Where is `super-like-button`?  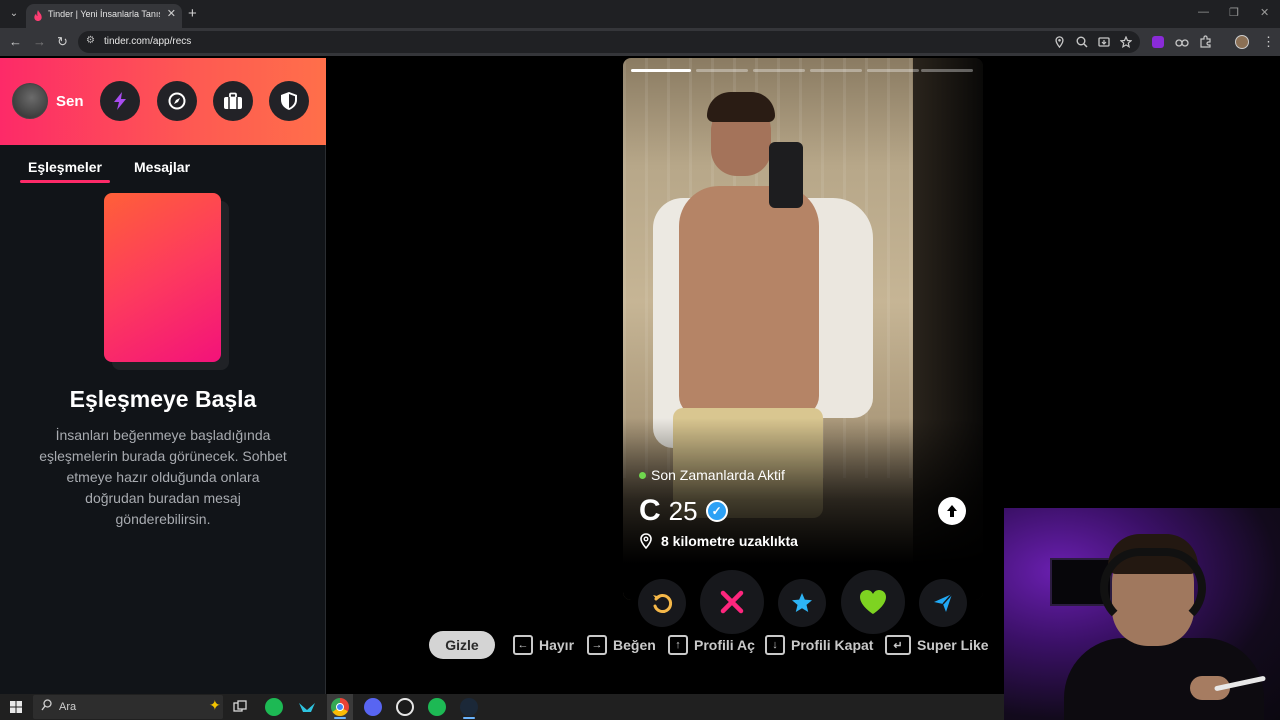 super-like-button is located at coordinates (802, 603).